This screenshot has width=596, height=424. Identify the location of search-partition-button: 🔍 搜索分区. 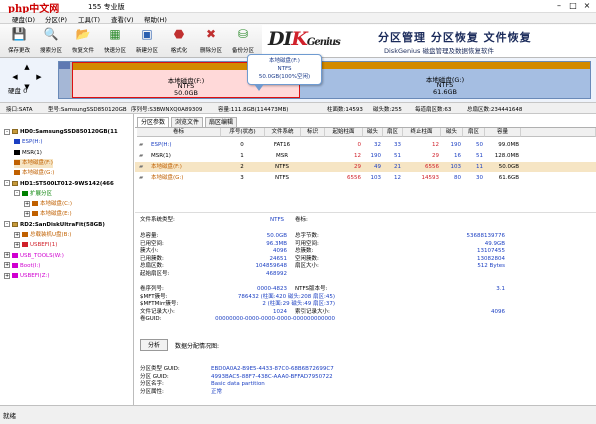
(51, 41).